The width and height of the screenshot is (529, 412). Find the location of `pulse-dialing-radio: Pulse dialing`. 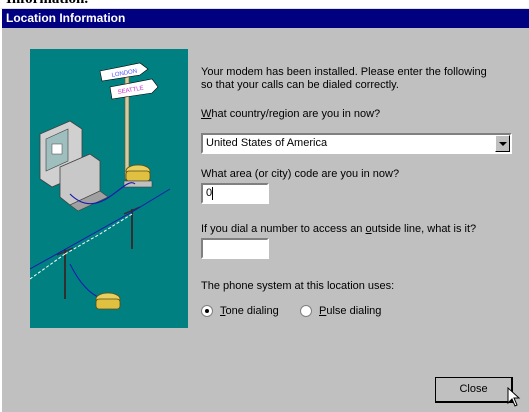

pulse-dialing-radio: Pulse dialing is located at coordinates (340, 311).